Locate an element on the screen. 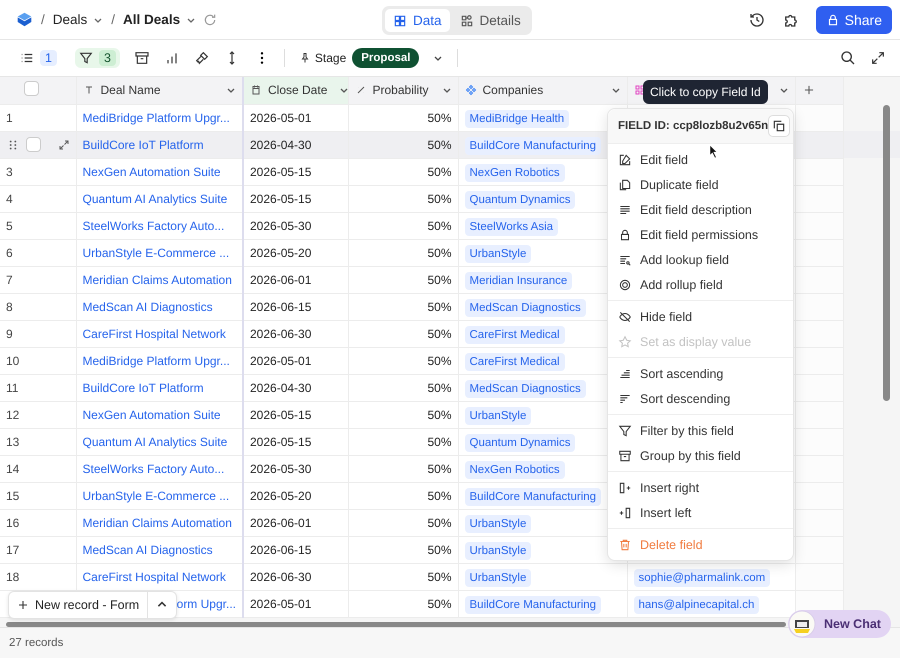 The image size is (900, 658). menu-item: Insert right is located at coordinates (700, 487).